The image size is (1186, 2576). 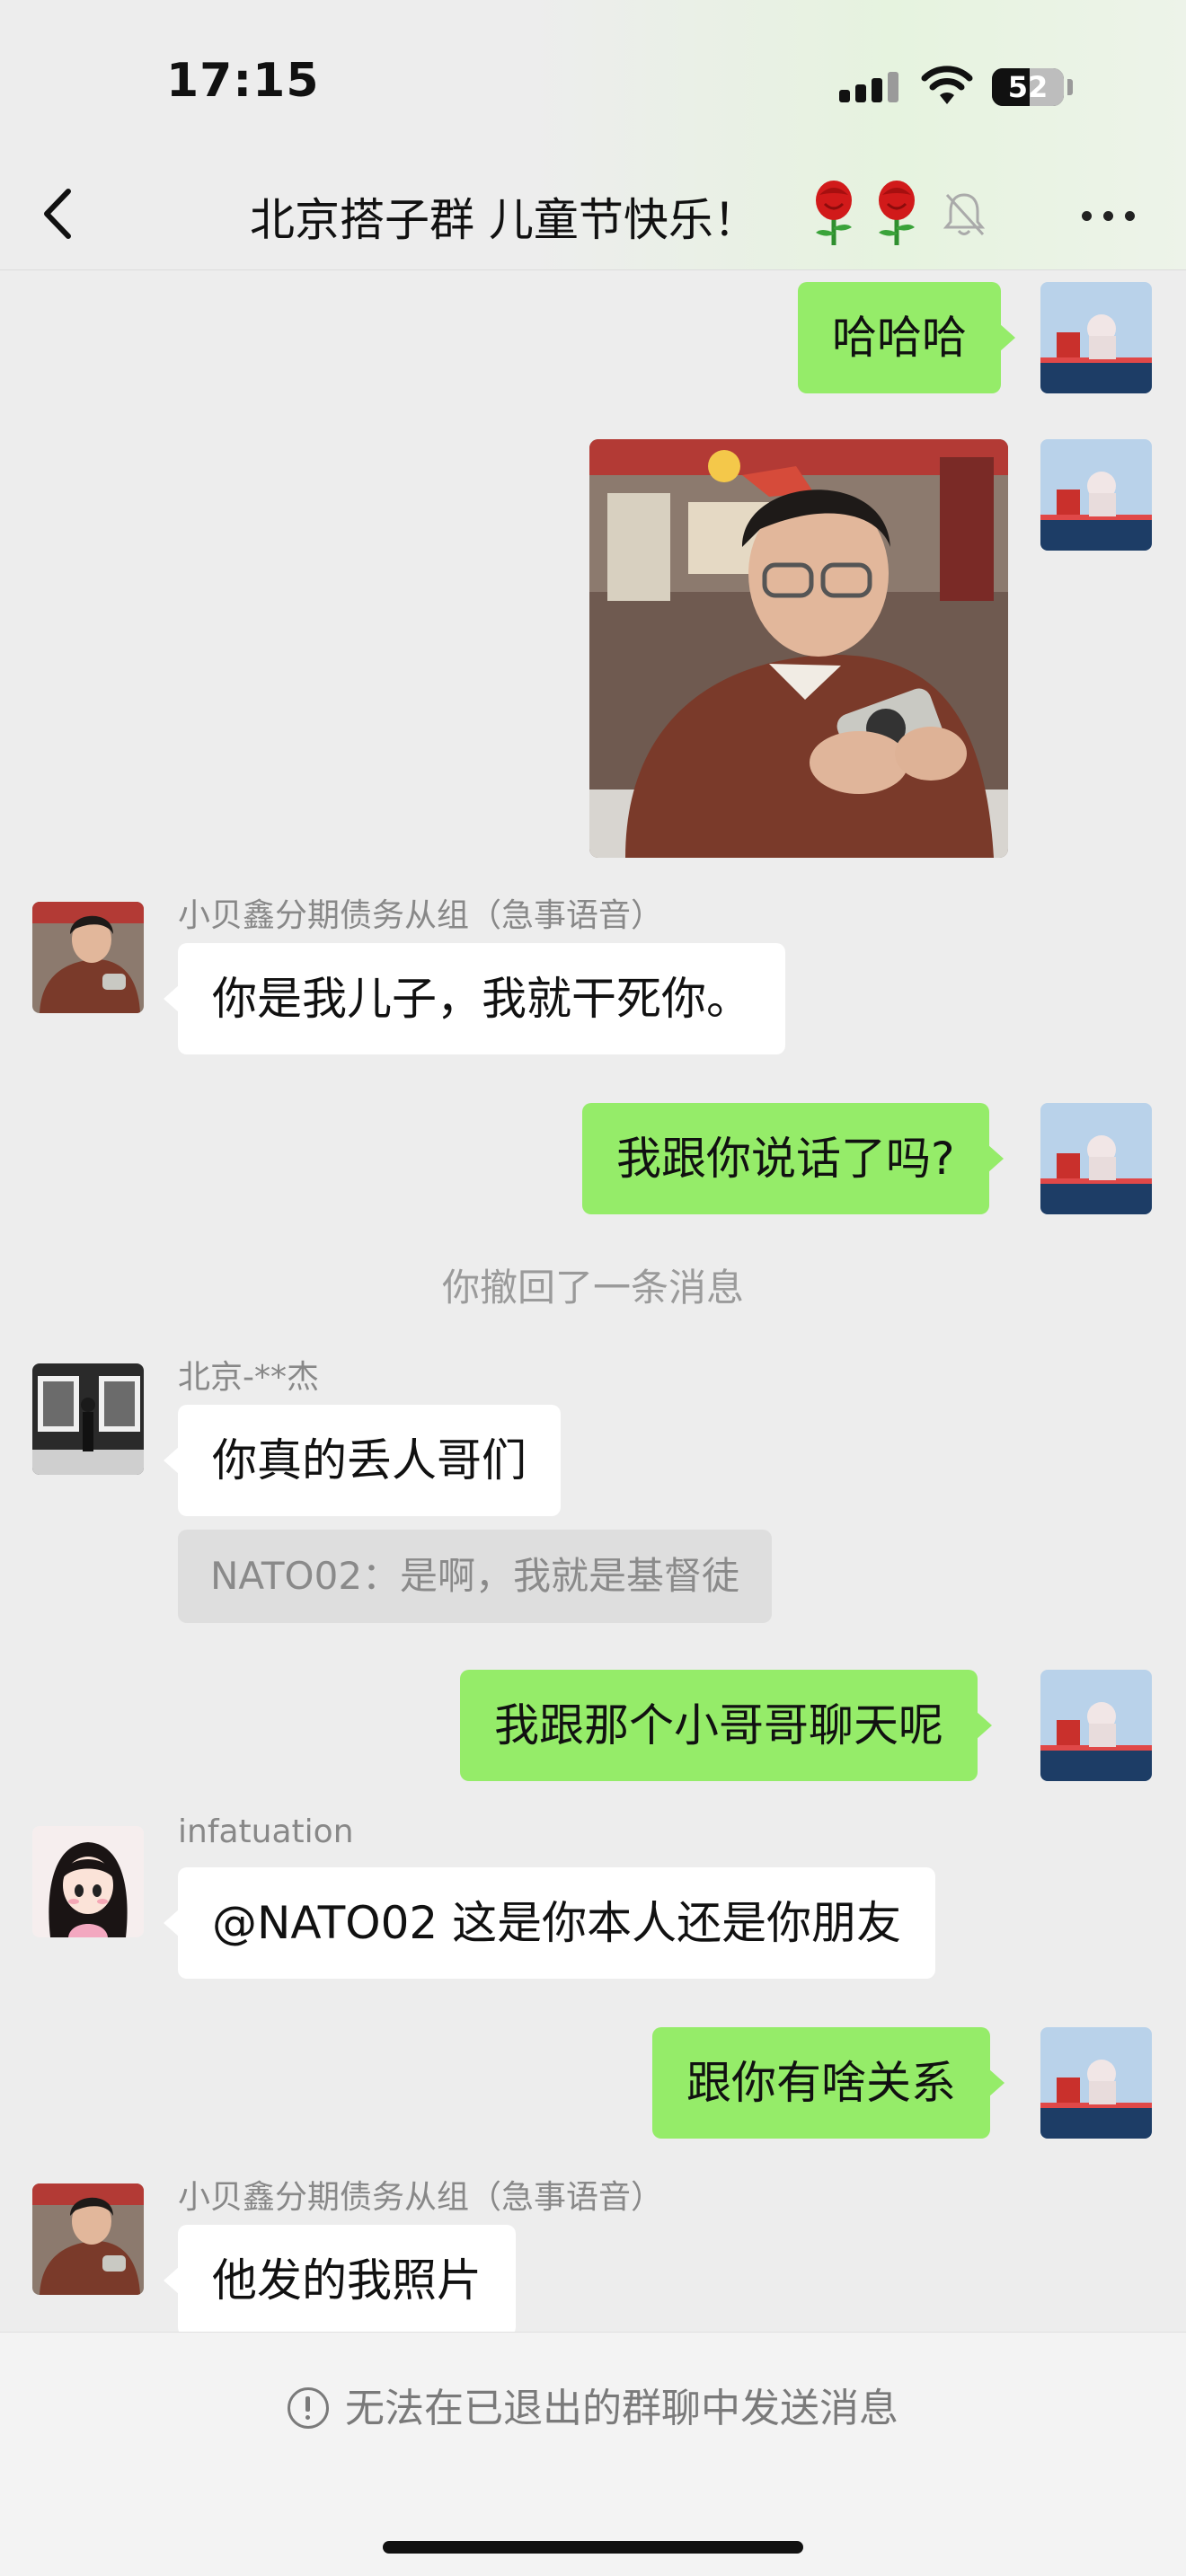 What do you see at coordinates (726, 1725) in the screenshot?
I see `message-bubble-outgoing: 我跟那个小哥哥聊天呢` at bounding box center [726, 1725].